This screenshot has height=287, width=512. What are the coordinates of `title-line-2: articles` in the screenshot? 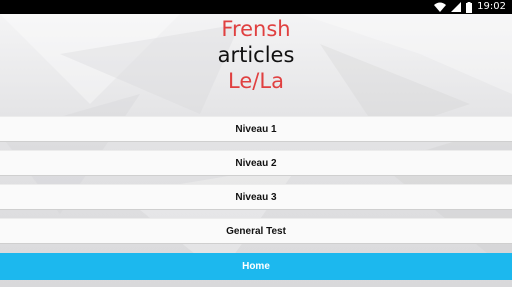 It's located at (256, 55).